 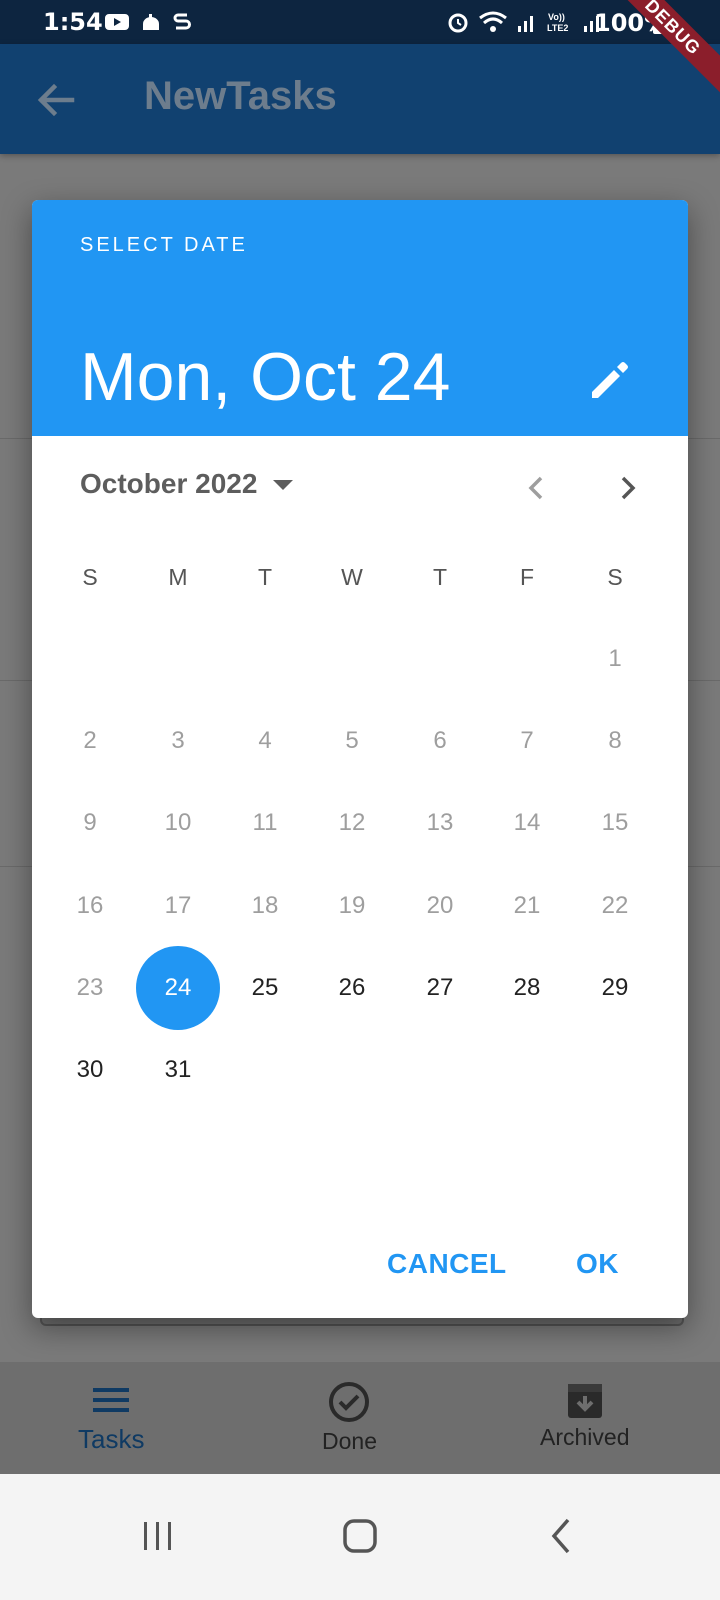 I want to click on previous-month-icon, so click(x=536, y=488).